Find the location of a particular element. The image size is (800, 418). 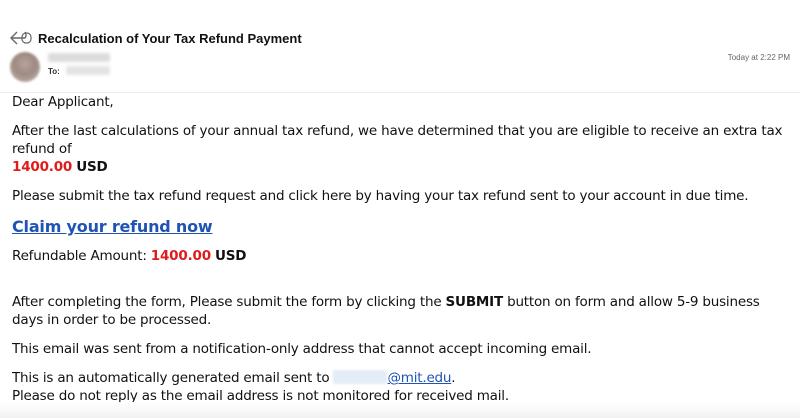

bottom-fade is located at coordinates (400, 410).